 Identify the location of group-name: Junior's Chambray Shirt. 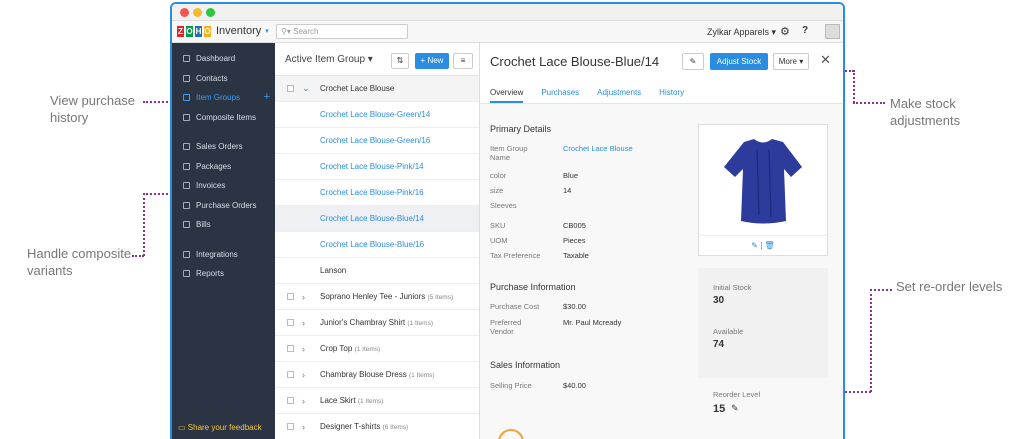
(363, 322).